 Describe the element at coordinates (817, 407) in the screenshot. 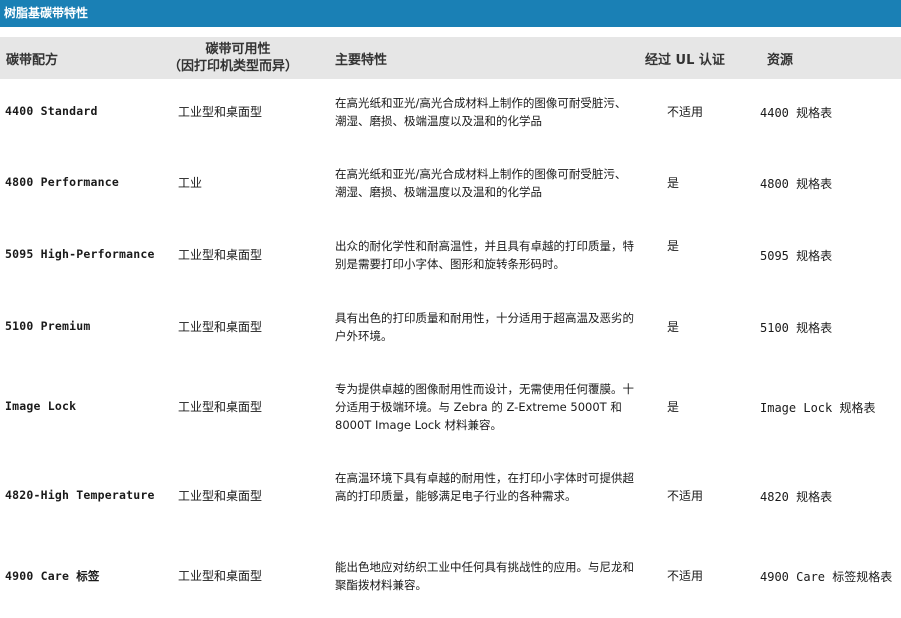

I see `spec-sheet-link: Image Lock 规格表` at that location.